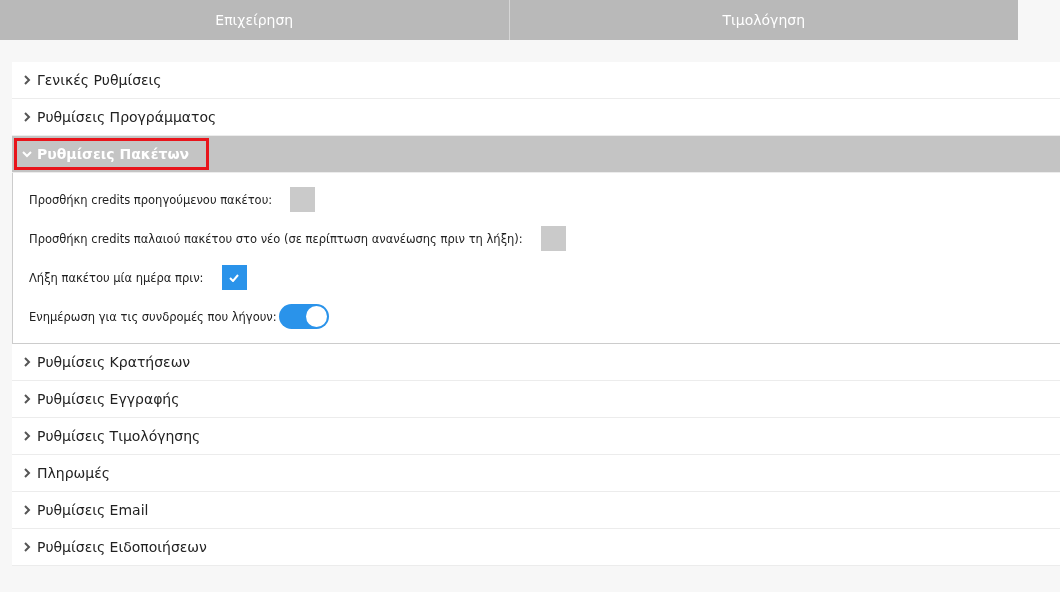  I want to click on section-title-text: Πληρωμές, so click(73, 473).